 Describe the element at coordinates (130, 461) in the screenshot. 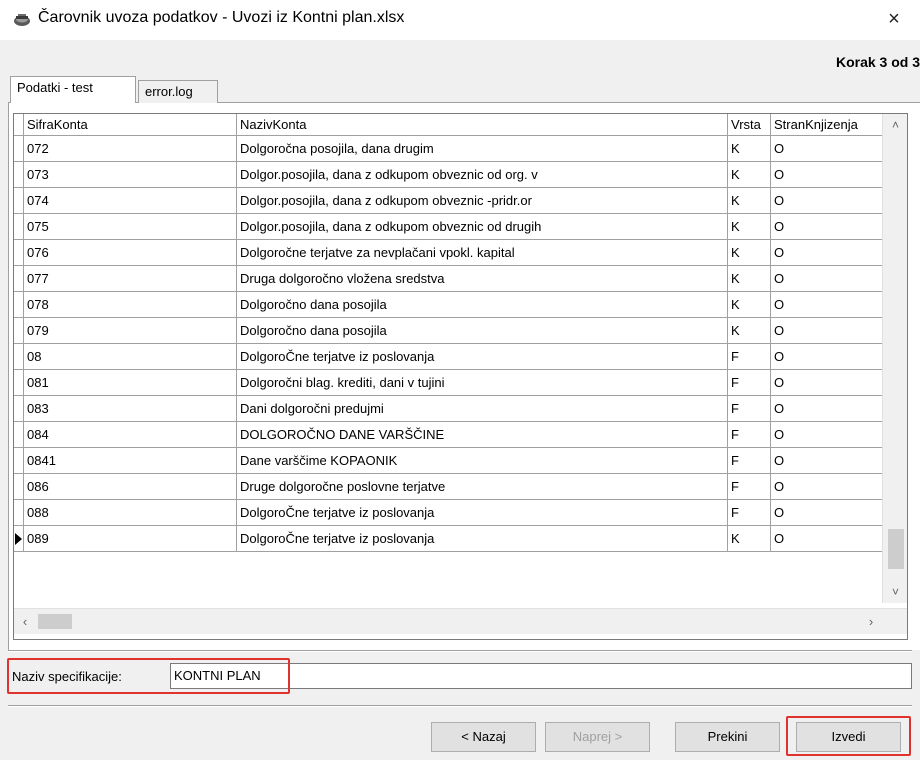

I see `cell-sifrakonta: 0841` at that location.